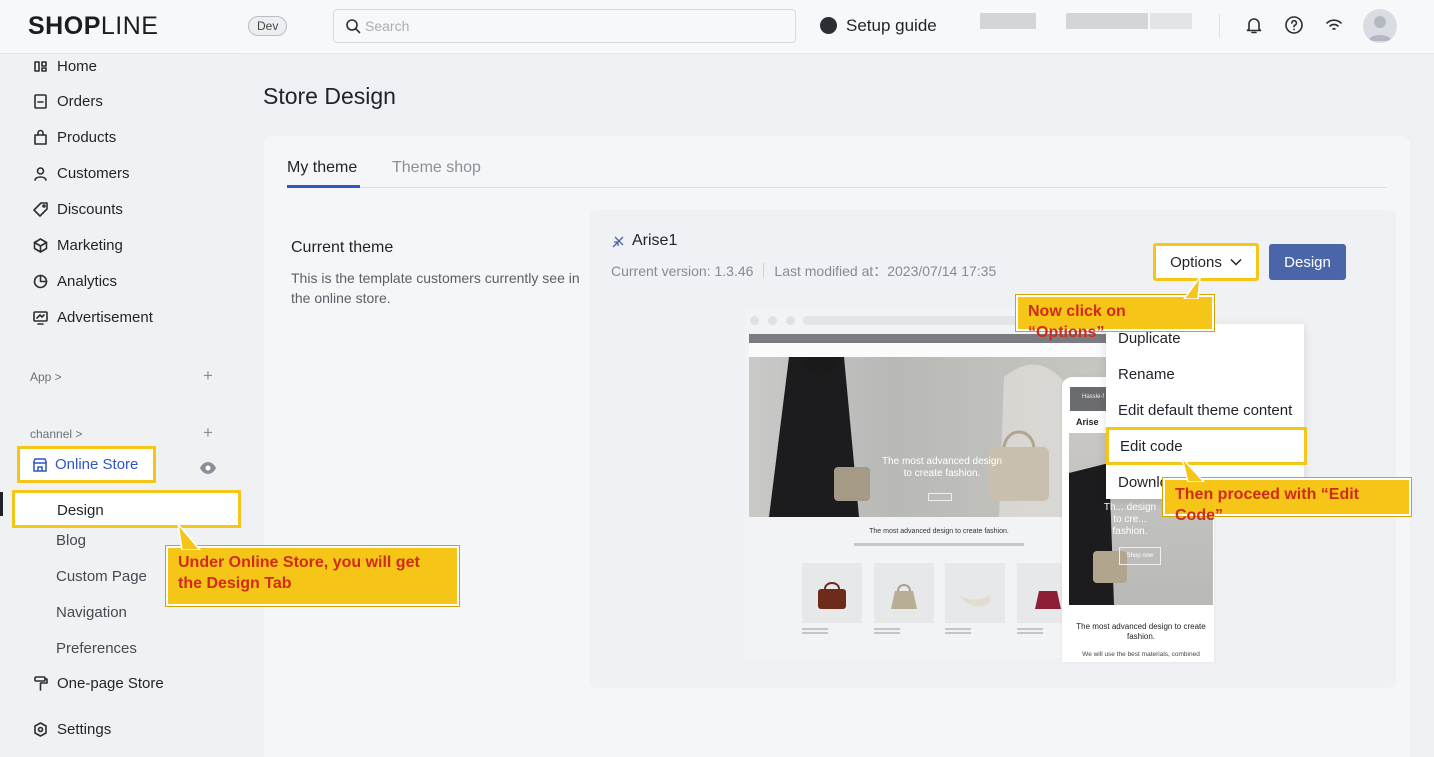  I want to click on menu-item-edit-code: Edit code, so click(1206, 446).